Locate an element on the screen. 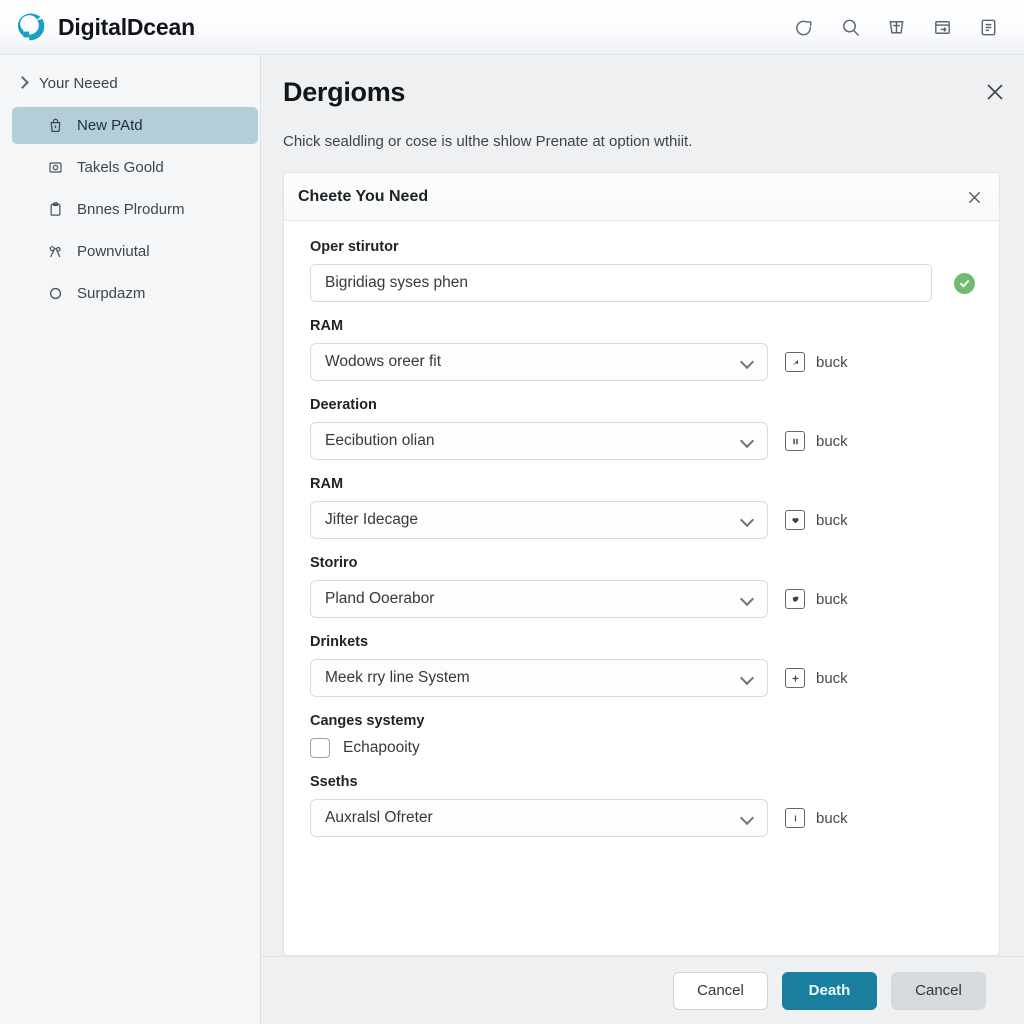 This screenshot has height=1024, width=1024. sidebar-item-new-patd: New PAtd is located at coordinates (135, 125).